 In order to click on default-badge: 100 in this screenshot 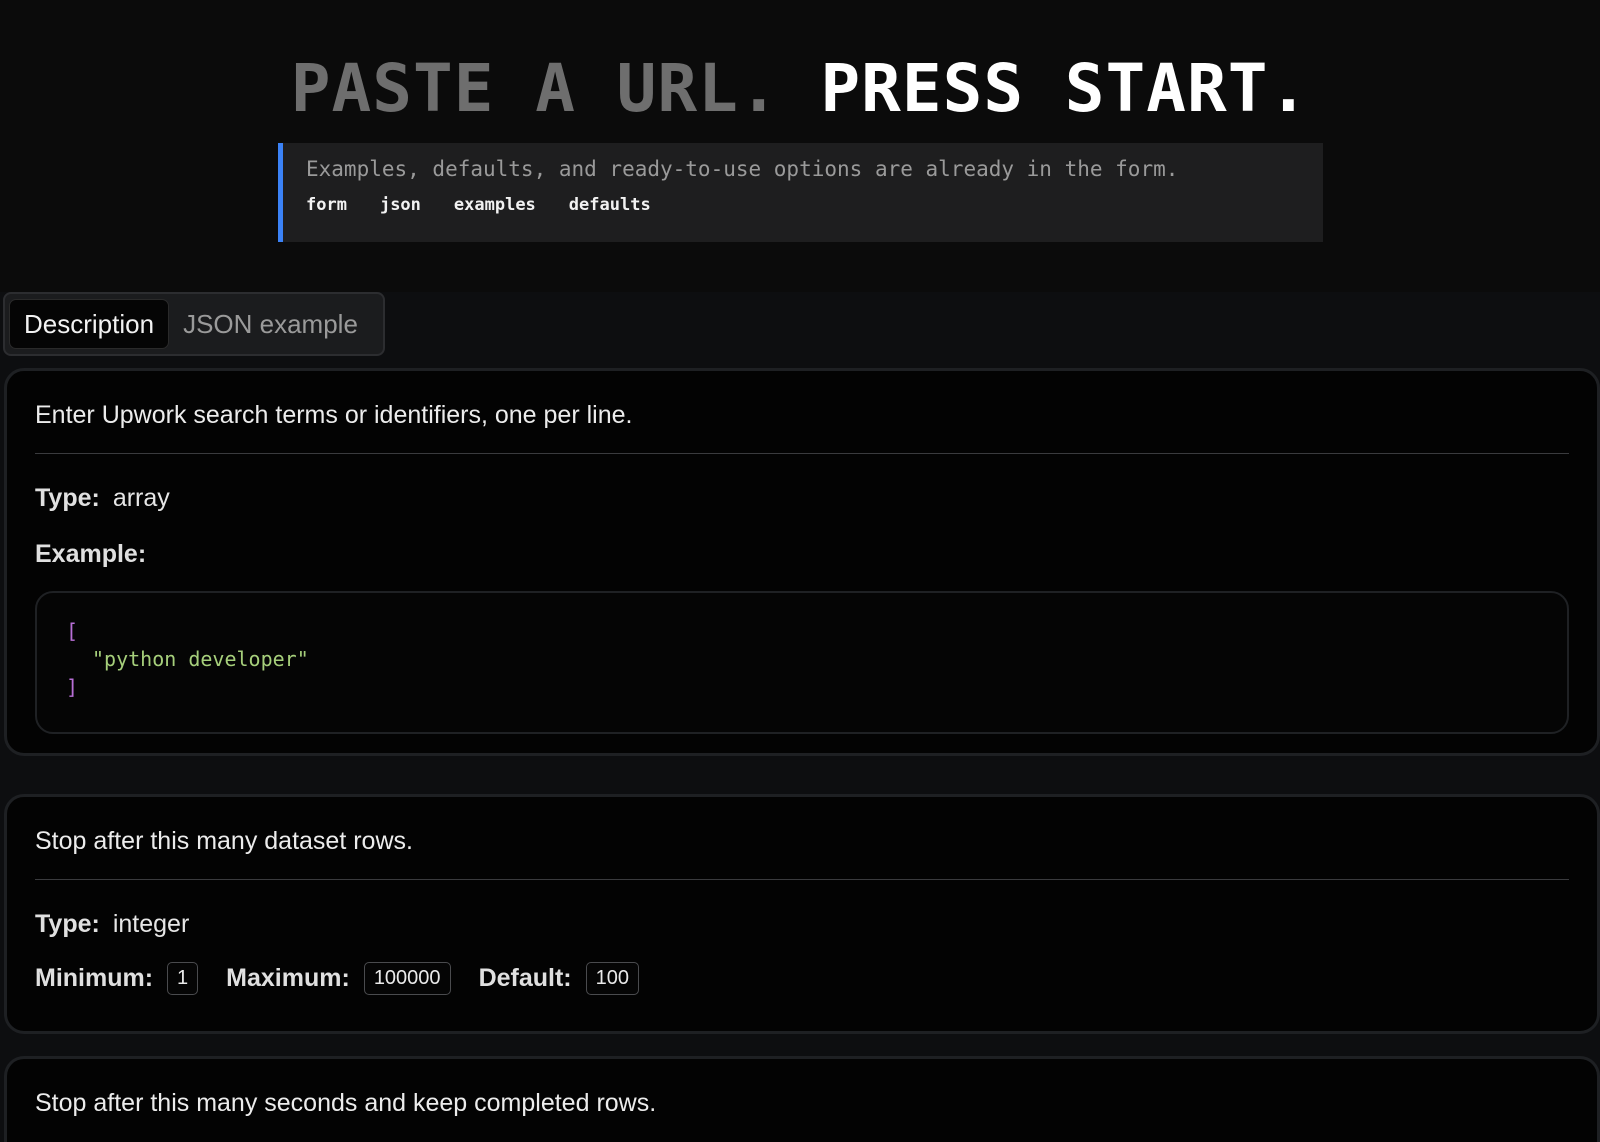, I will do `click(612, 978)`.